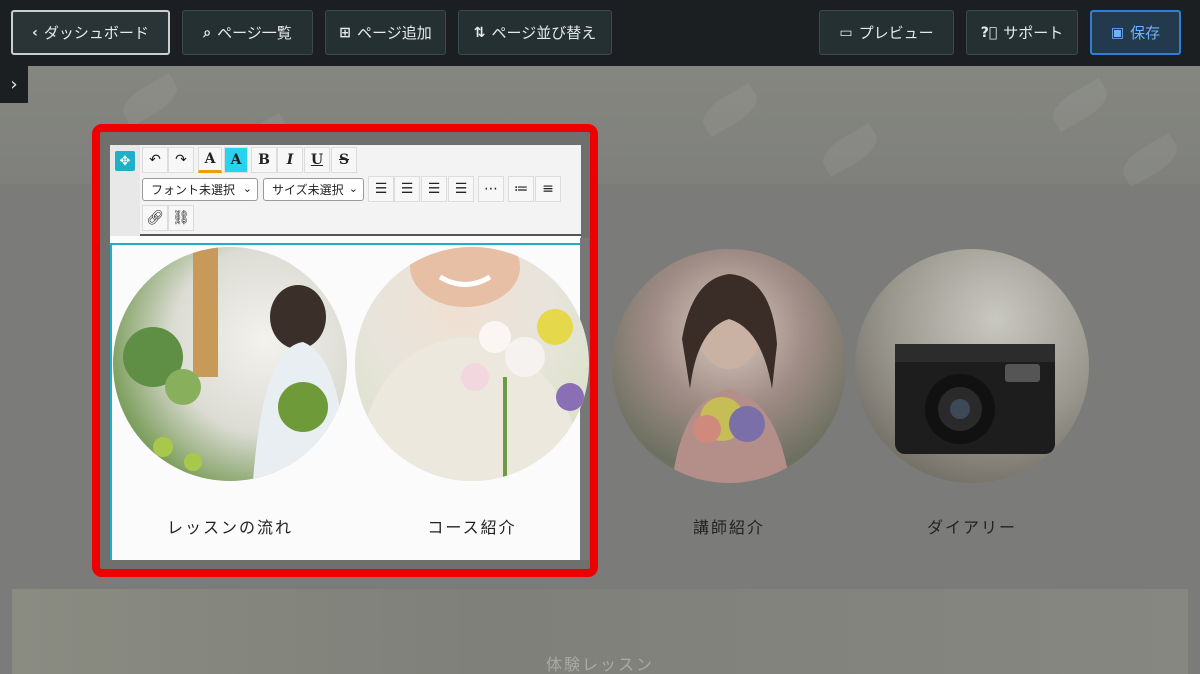 The width and height of the screenshot is (1200, 674). What do you see at coordinates (544, 33) in the screenshot?
I see `reorder-label: ページ並び替え` at bounding box center [544, 33].